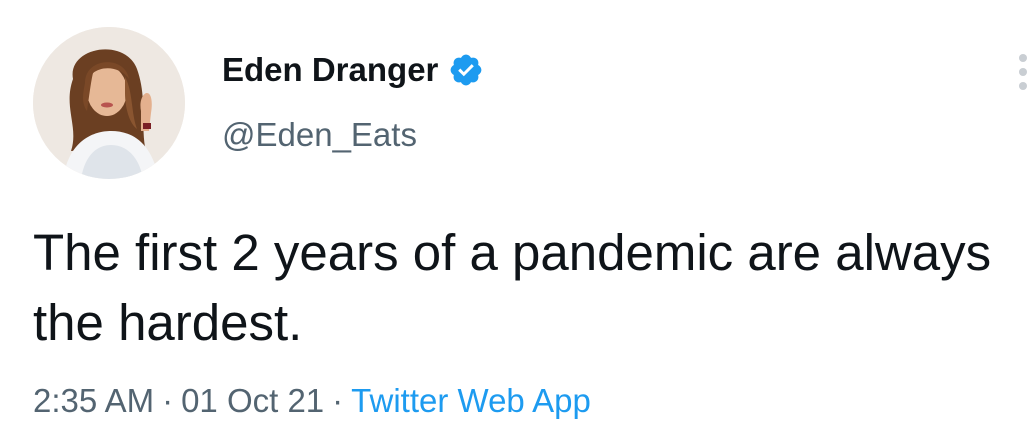 The image size is (1030, 447). Describe the element at coordinates (466, 70) in the screenshot. I see `verified-badge-icon` at that location.